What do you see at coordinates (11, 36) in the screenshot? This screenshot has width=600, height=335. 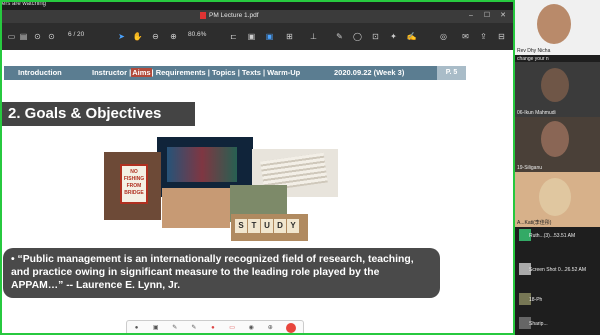 I see `open-icon: ▭` at bounding box center [11, 36].